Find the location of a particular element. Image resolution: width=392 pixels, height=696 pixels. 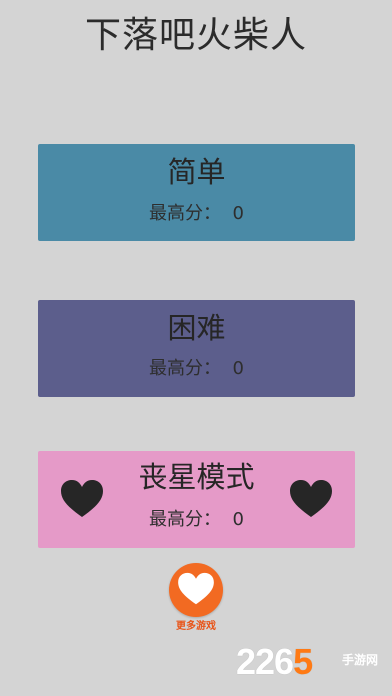

more-games-button: 更多游戏 is located at coordinates (196, 599).